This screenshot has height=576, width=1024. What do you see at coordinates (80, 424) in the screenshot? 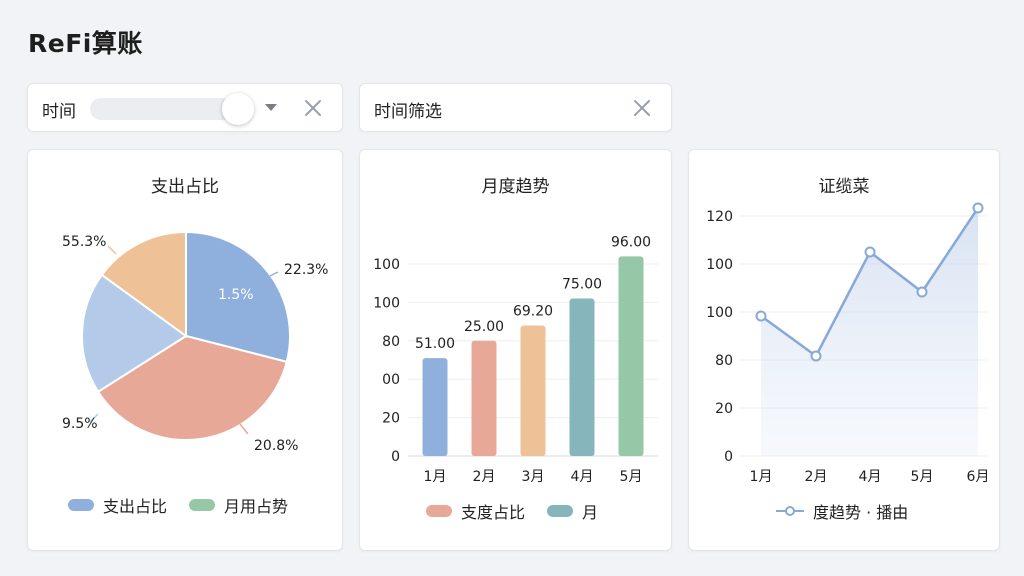
I see `pie-slice-label: 9.5%` at bounding box center [80, 424].